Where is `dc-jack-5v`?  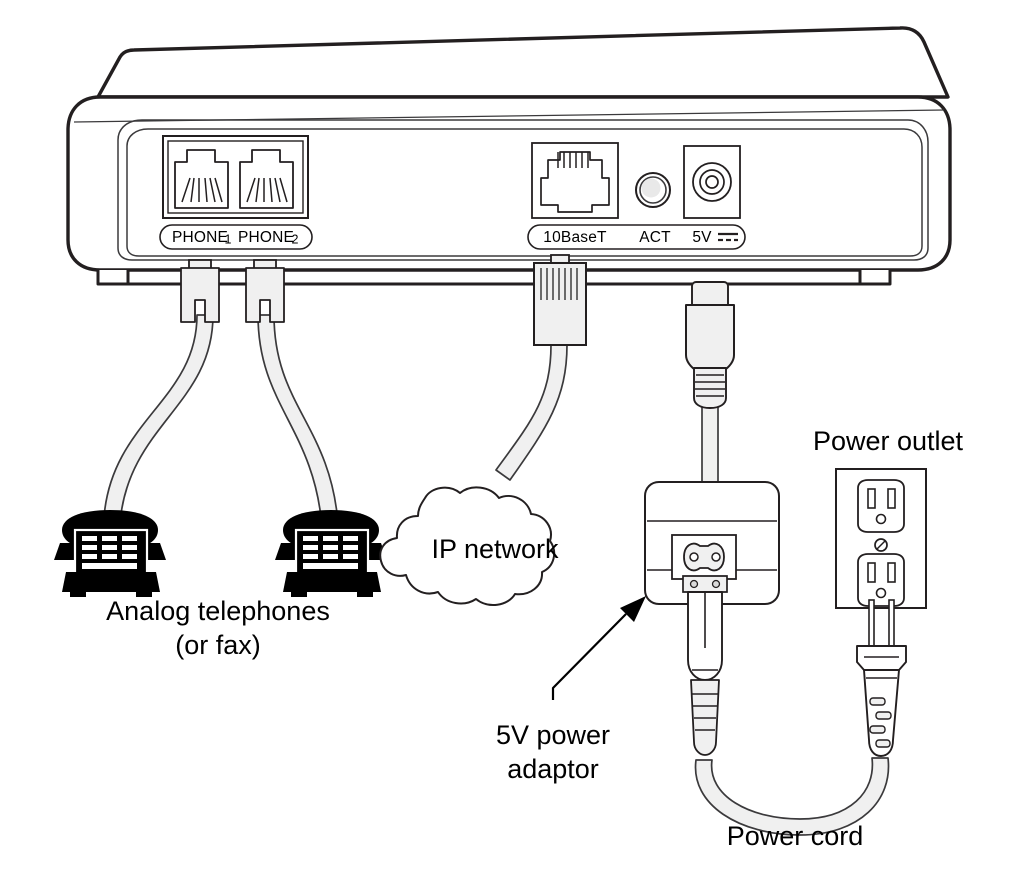 dc-jack-5v is located at coordinates (712, 182).